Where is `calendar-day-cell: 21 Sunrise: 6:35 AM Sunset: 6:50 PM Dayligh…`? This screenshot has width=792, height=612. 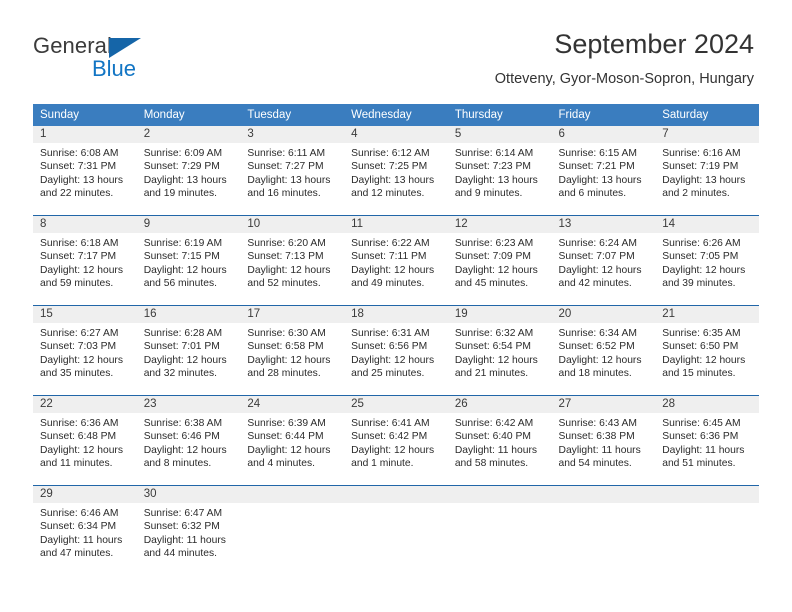
calendar-day-cell: 21 Sunrise: 6:35 AM Sunset: 6:50 PM Dayligh… is located at coordinates (707, 350).